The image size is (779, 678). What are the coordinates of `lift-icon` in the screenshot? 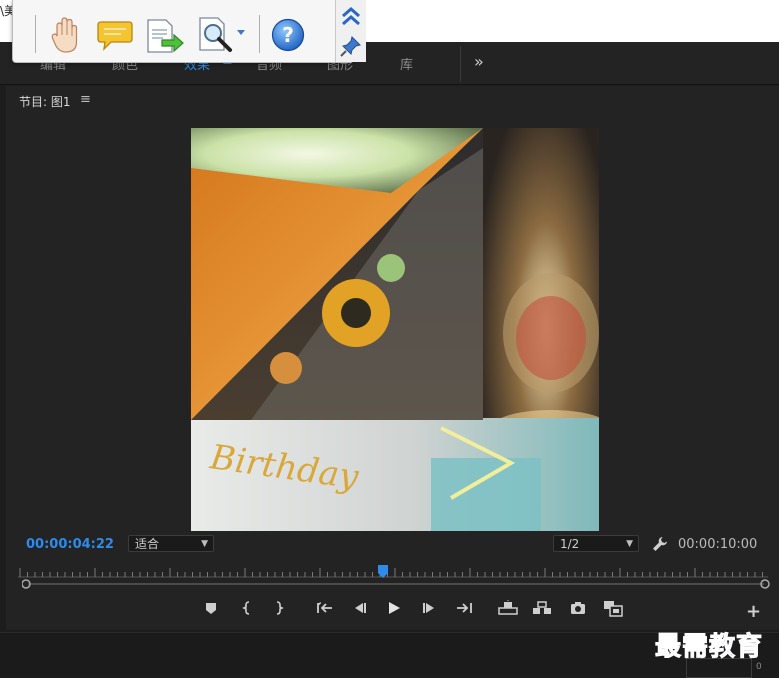 It's located at (508, 608).